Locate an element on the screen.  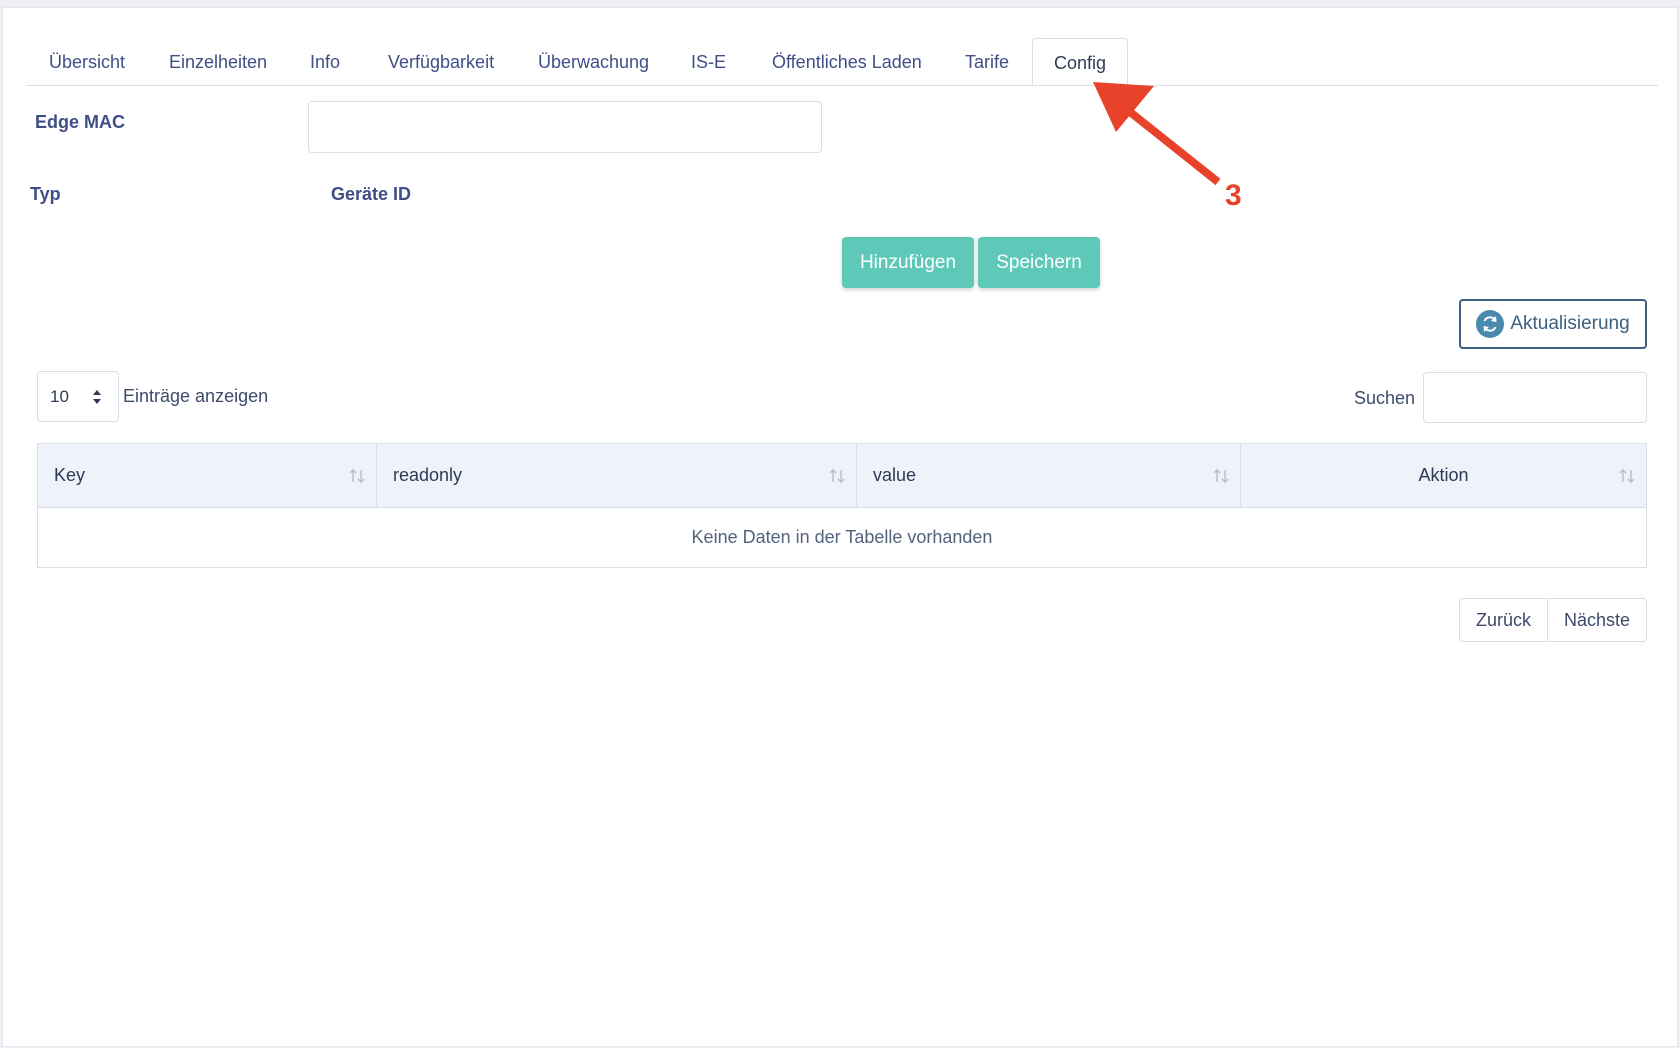
page-length-value: 10 is located at coordinates (59, 396).